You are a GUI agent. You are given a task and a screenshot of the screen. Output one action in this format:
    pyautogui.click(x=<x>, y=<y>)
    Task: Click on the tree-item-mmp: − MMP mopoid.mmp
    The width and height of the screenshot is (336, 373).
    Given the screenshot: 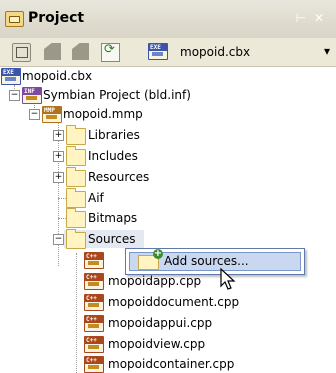 What is the action you would take?
    pyautogui.click(x=100, y=114)
    